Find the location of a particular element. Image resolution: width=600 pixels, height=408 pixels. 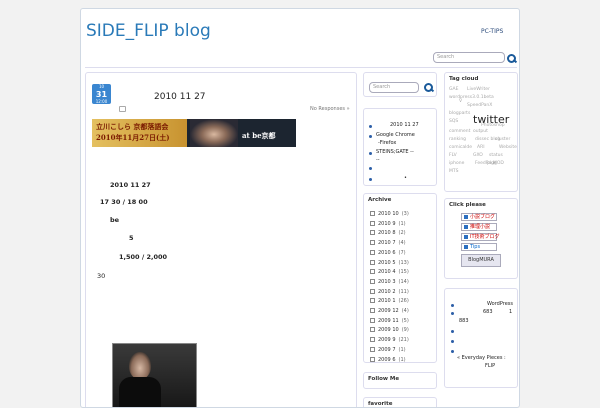

favorite-widget: favorite is located at coordinates (400, 402).